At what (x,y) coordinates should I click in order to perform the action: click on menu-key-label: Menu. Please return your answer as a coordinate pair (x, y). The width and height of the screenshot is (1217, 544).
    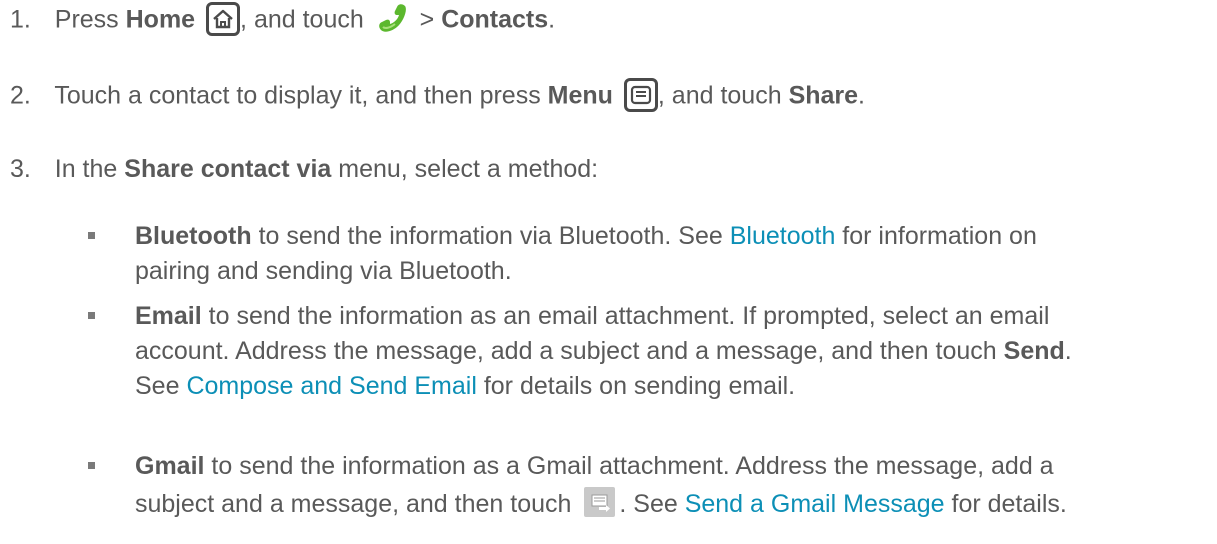
    Looking at the image, I should click on (580, 95).